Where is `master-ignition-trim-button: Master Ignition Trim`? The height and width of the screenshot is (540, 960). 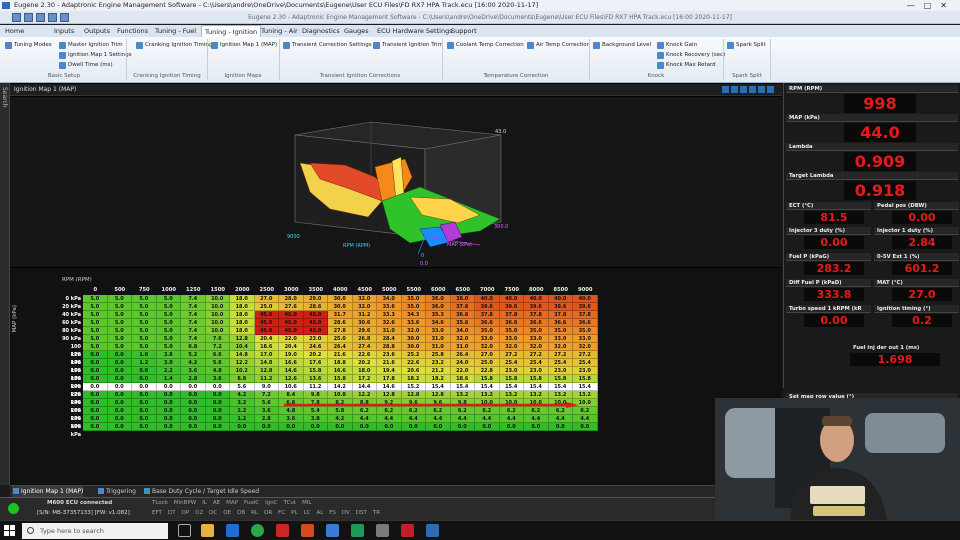 master-ignition-trim-button: Master Ignition Trim is located at coordinates (90, 45).